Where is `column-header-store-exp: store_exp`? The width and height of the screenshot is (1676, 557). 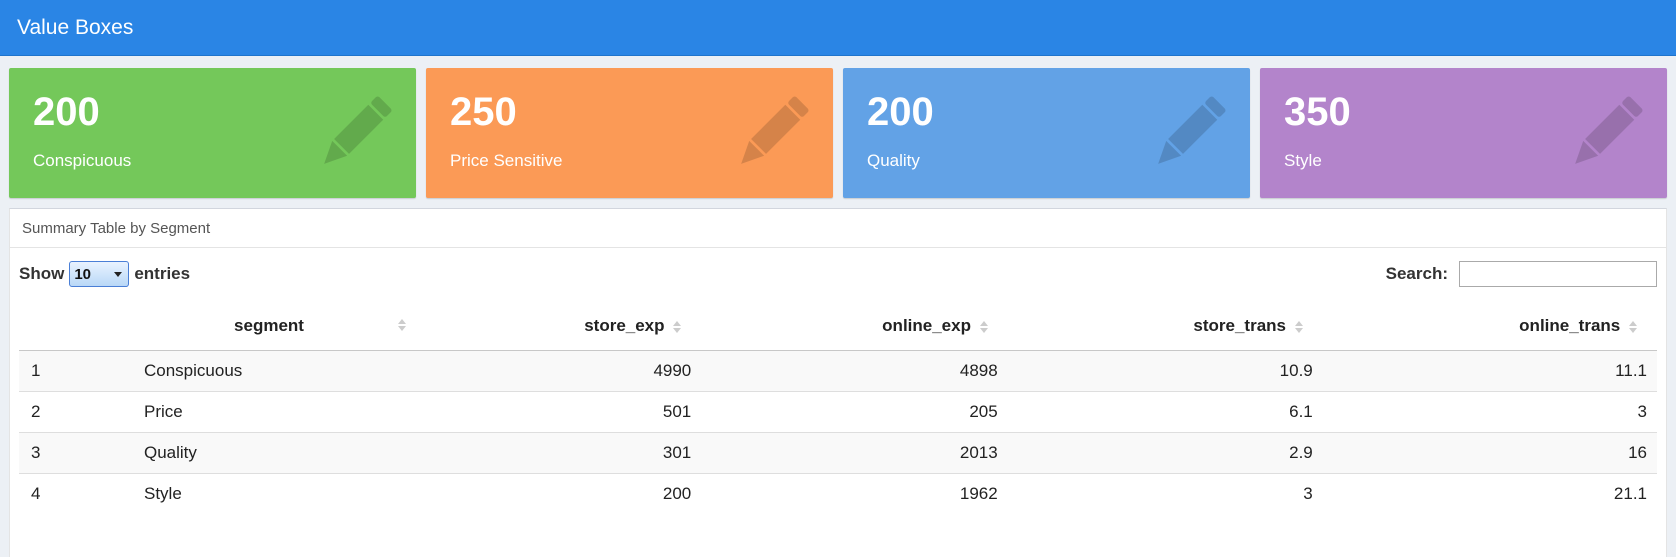
column-header-store-exp: store_exp is located at coordinates (558, 326).